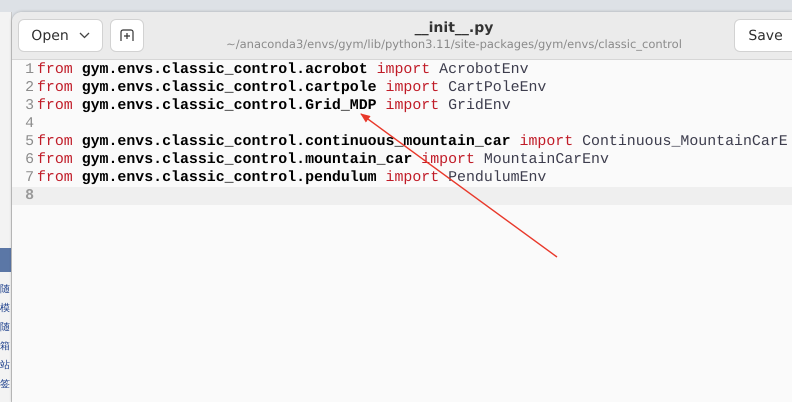 This screenshot has height=402, width=792. Describe the element at coordinates (225, 70) in the screenshot. I see `module-path: gym.envs.classic_control.acrobot` at that location.